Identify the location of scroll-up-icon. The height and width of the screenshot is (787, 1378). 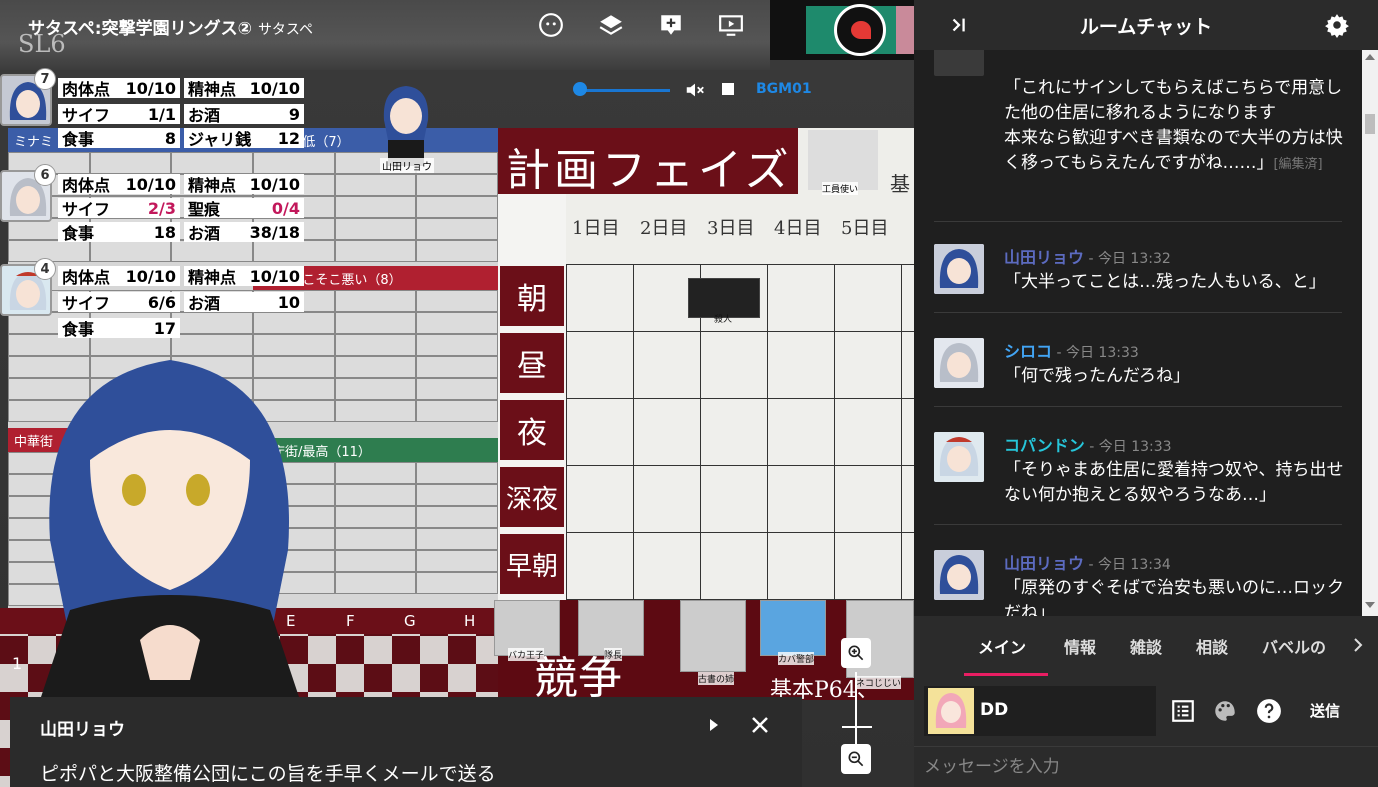
(1370, 57).